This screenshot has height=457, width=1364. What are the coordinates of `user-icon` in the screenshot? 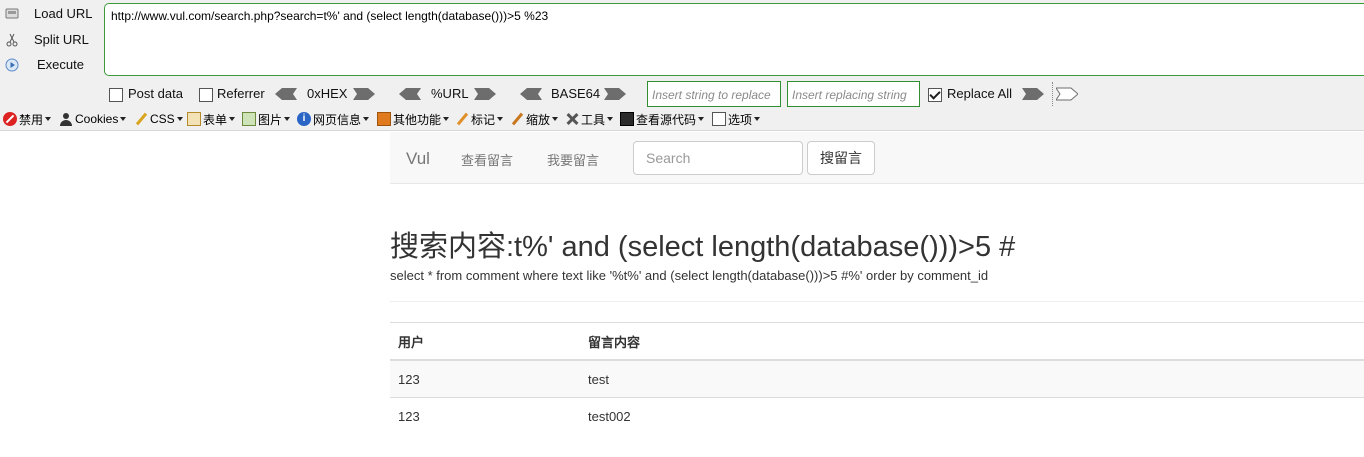 It's located at (66, 119).